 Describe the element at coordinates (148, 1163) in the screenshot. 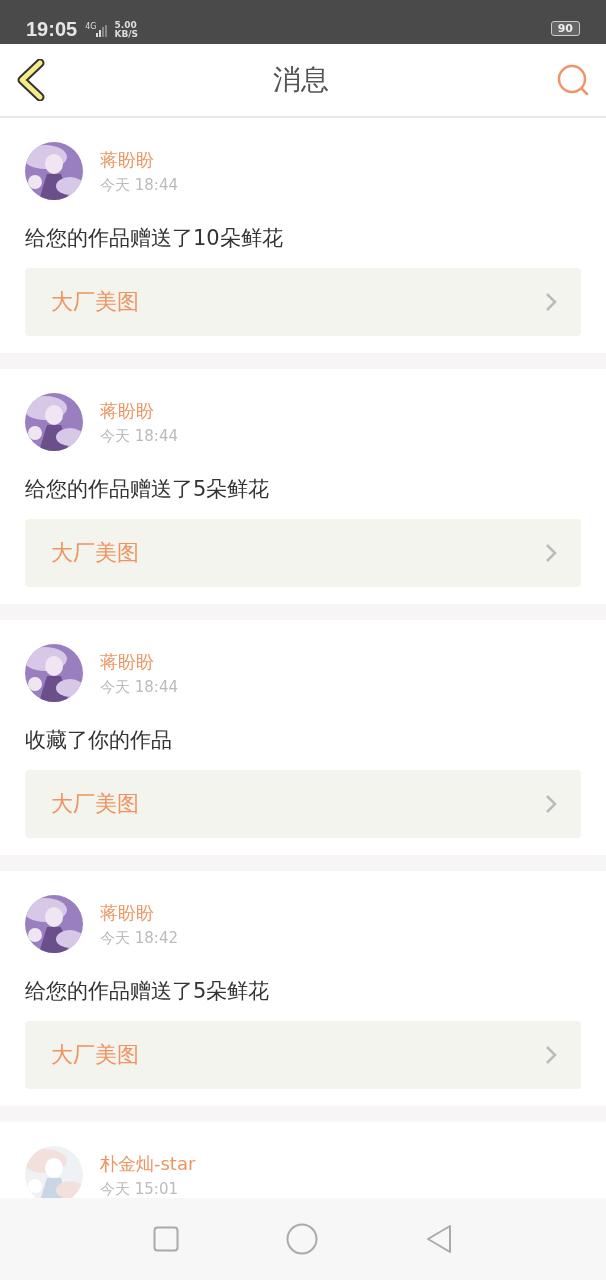

I see `user-name: 朴金灿-star` at that location.